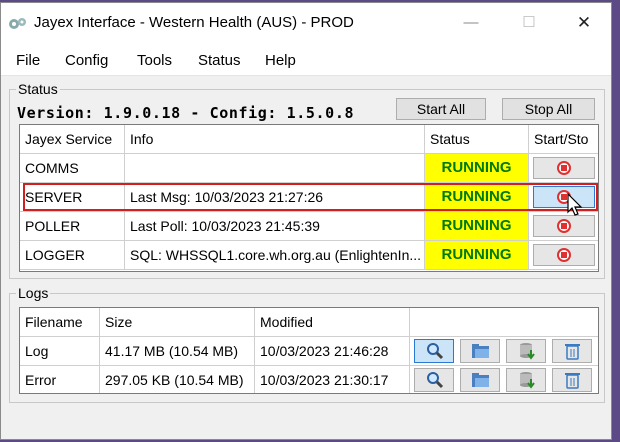 This screenshot has height=442, width=620. Describe the element at coordinates (306, 59) in the screenshot. I see `menu-bar: File Config Tools Status Help` at that location.